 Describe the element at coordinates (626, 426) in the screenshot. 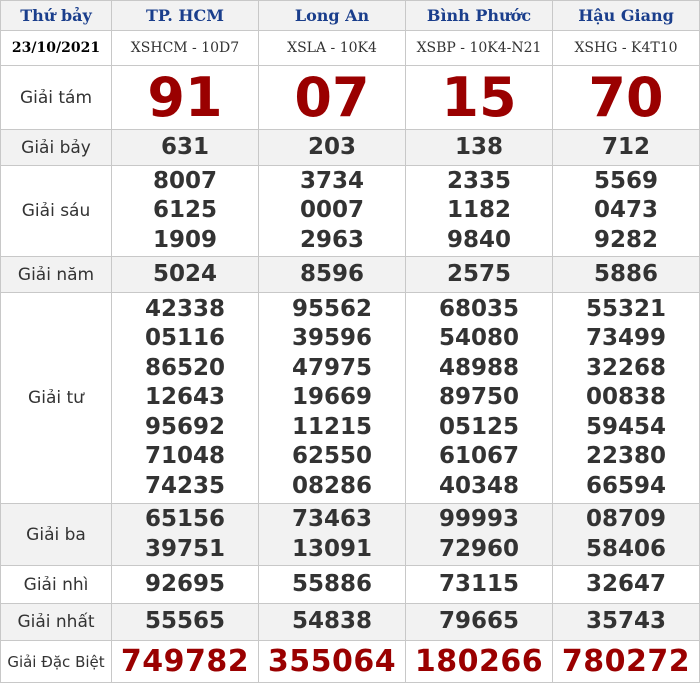

I see `prize-number: 59454` at that location.